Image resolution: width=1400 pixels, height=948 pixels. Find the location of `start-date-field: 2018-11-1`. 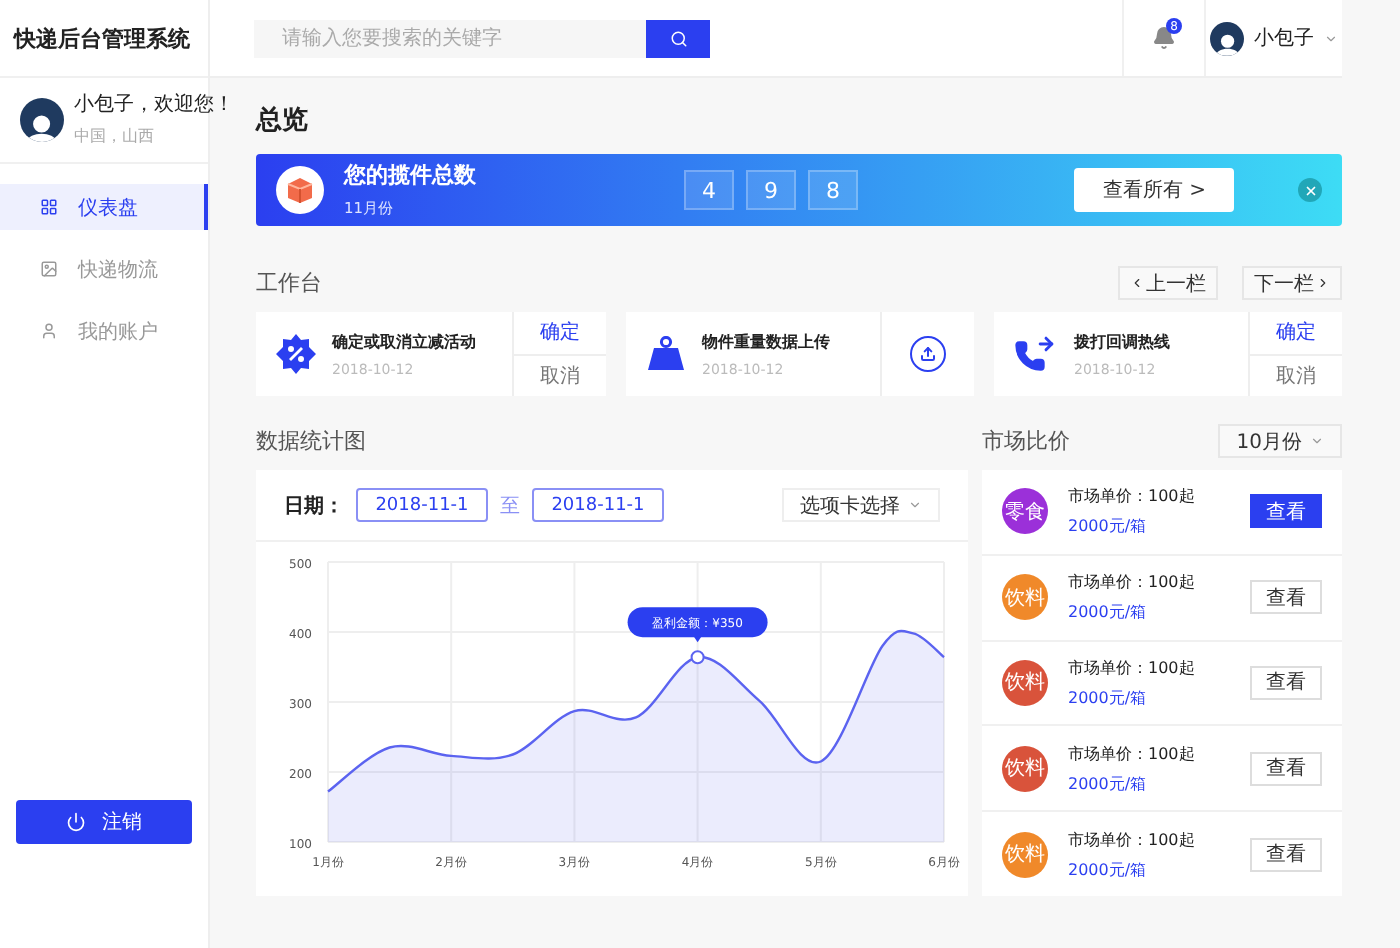

start-date-field: 2018-11-1 is located at coordinates (422, 505).